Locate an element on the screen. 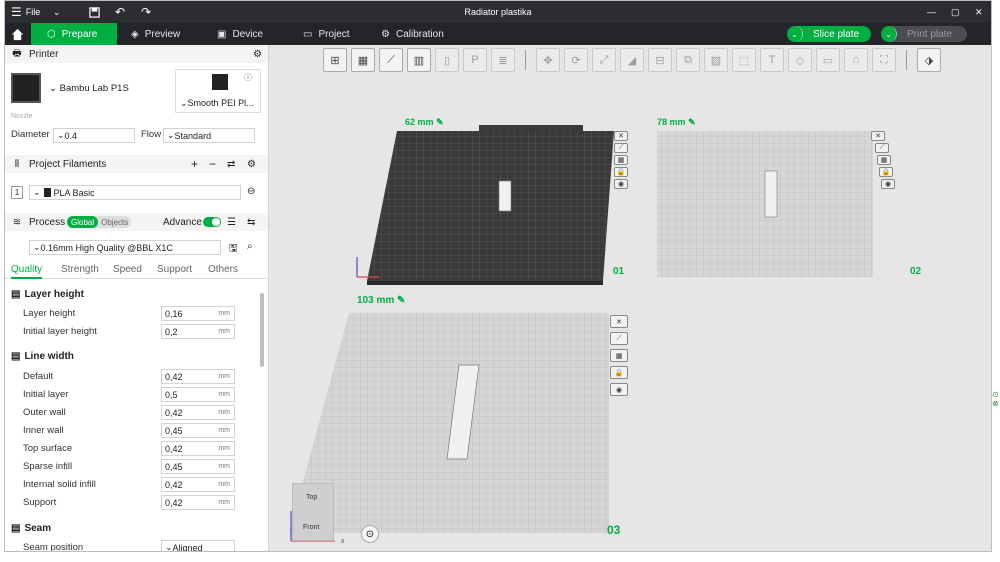 The height and width of the screenshot is (562, 1000). compare-icon: ⇆ is located at coordinates (251, 222).